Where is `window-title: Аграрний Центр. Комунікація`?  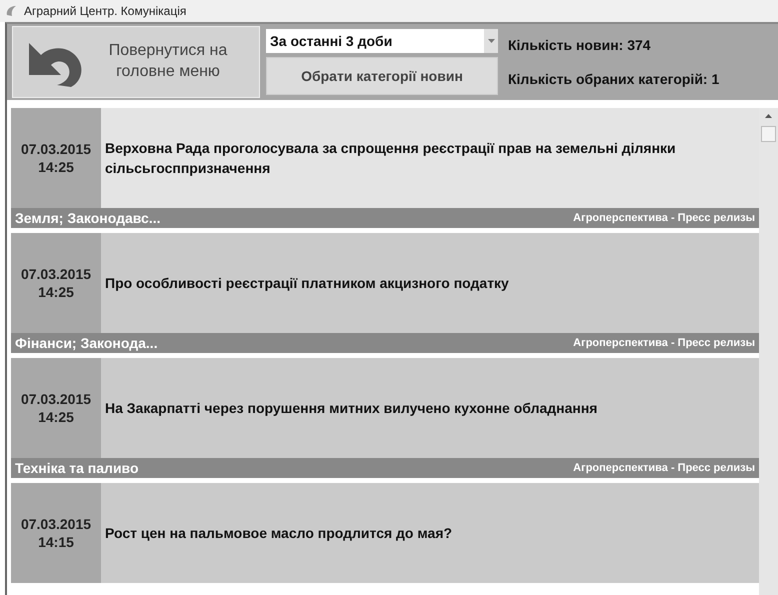 window-title: Аграрний Центр. Комунікація is located at coordinates (105, 11).